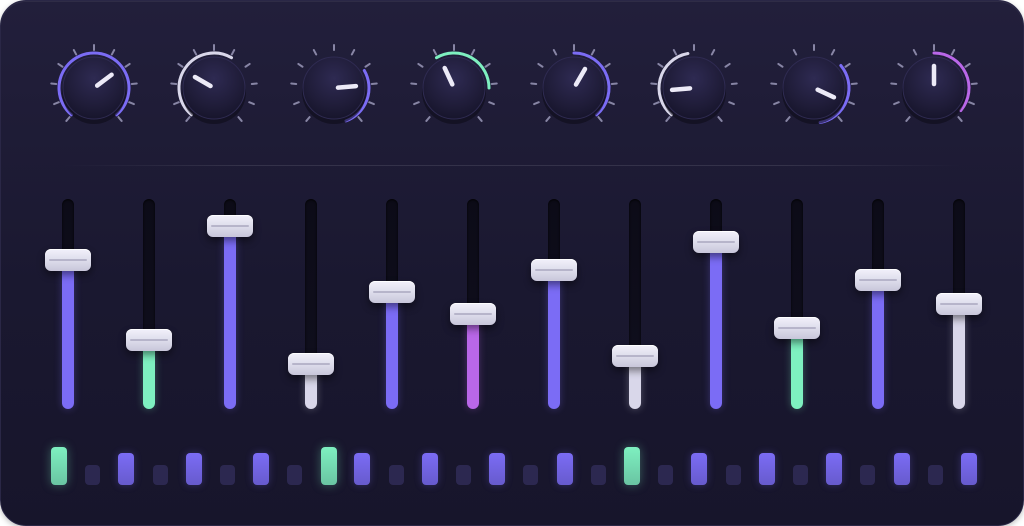 This screenshot has width=1024, height=526. What do you see at coordinates (512, 165) in the screenshot?
I see `section-divider` at bounding box center [512, 165].